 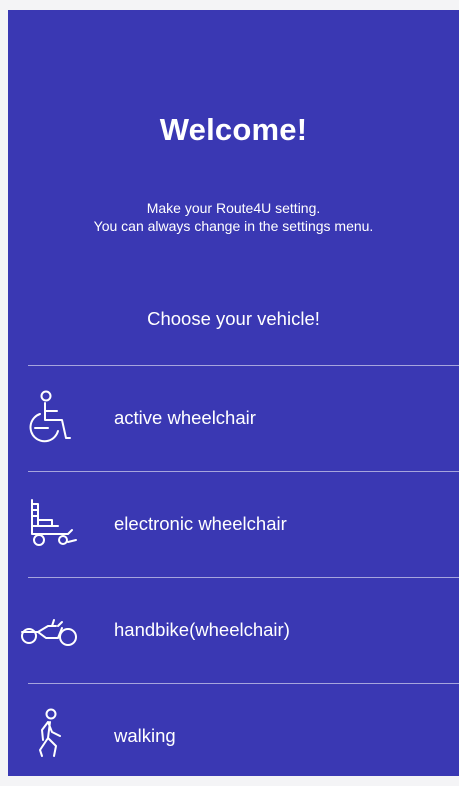 What do you see at coordinates (233, 129) in the screenshot?
I see `welcome-title: Welcome!` at bounding box center [233, 129].